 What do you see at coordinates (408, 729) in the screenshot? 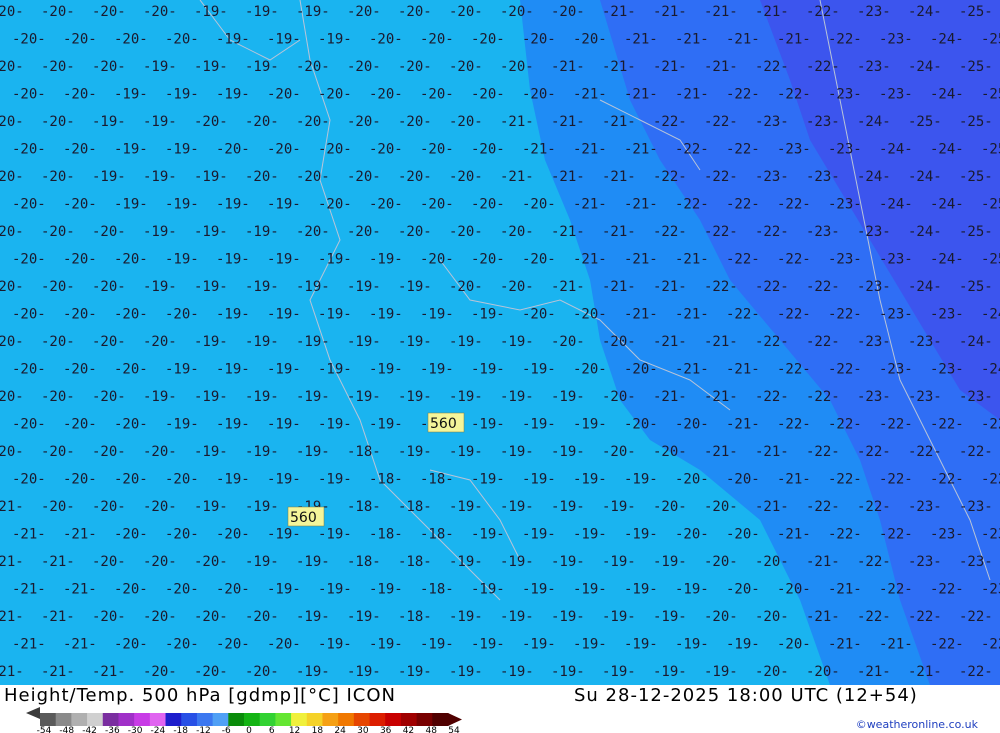
I see `legend-tick-label: 42` at bounding box center [408, 729].